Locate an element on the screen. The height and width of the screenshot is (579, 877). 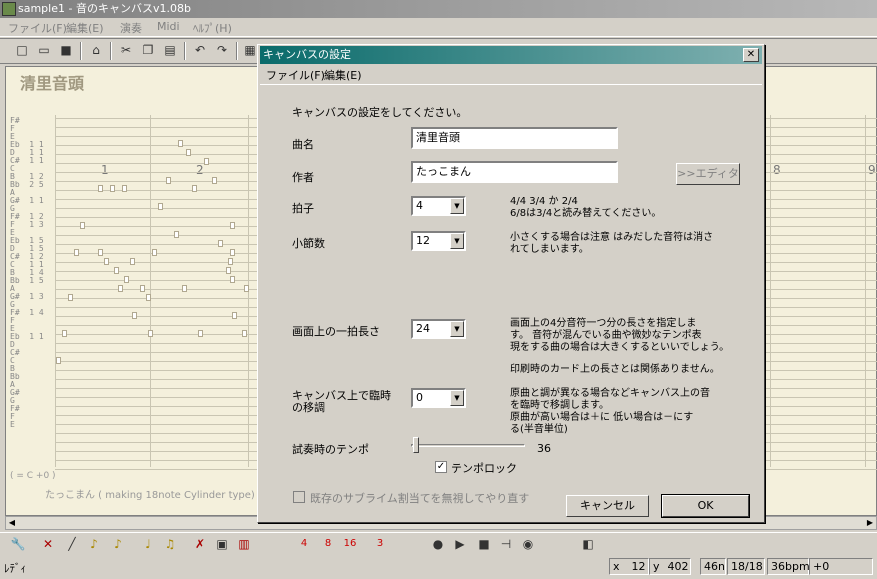
eraser-icon: ✕ is located at coordinates (48, 544).